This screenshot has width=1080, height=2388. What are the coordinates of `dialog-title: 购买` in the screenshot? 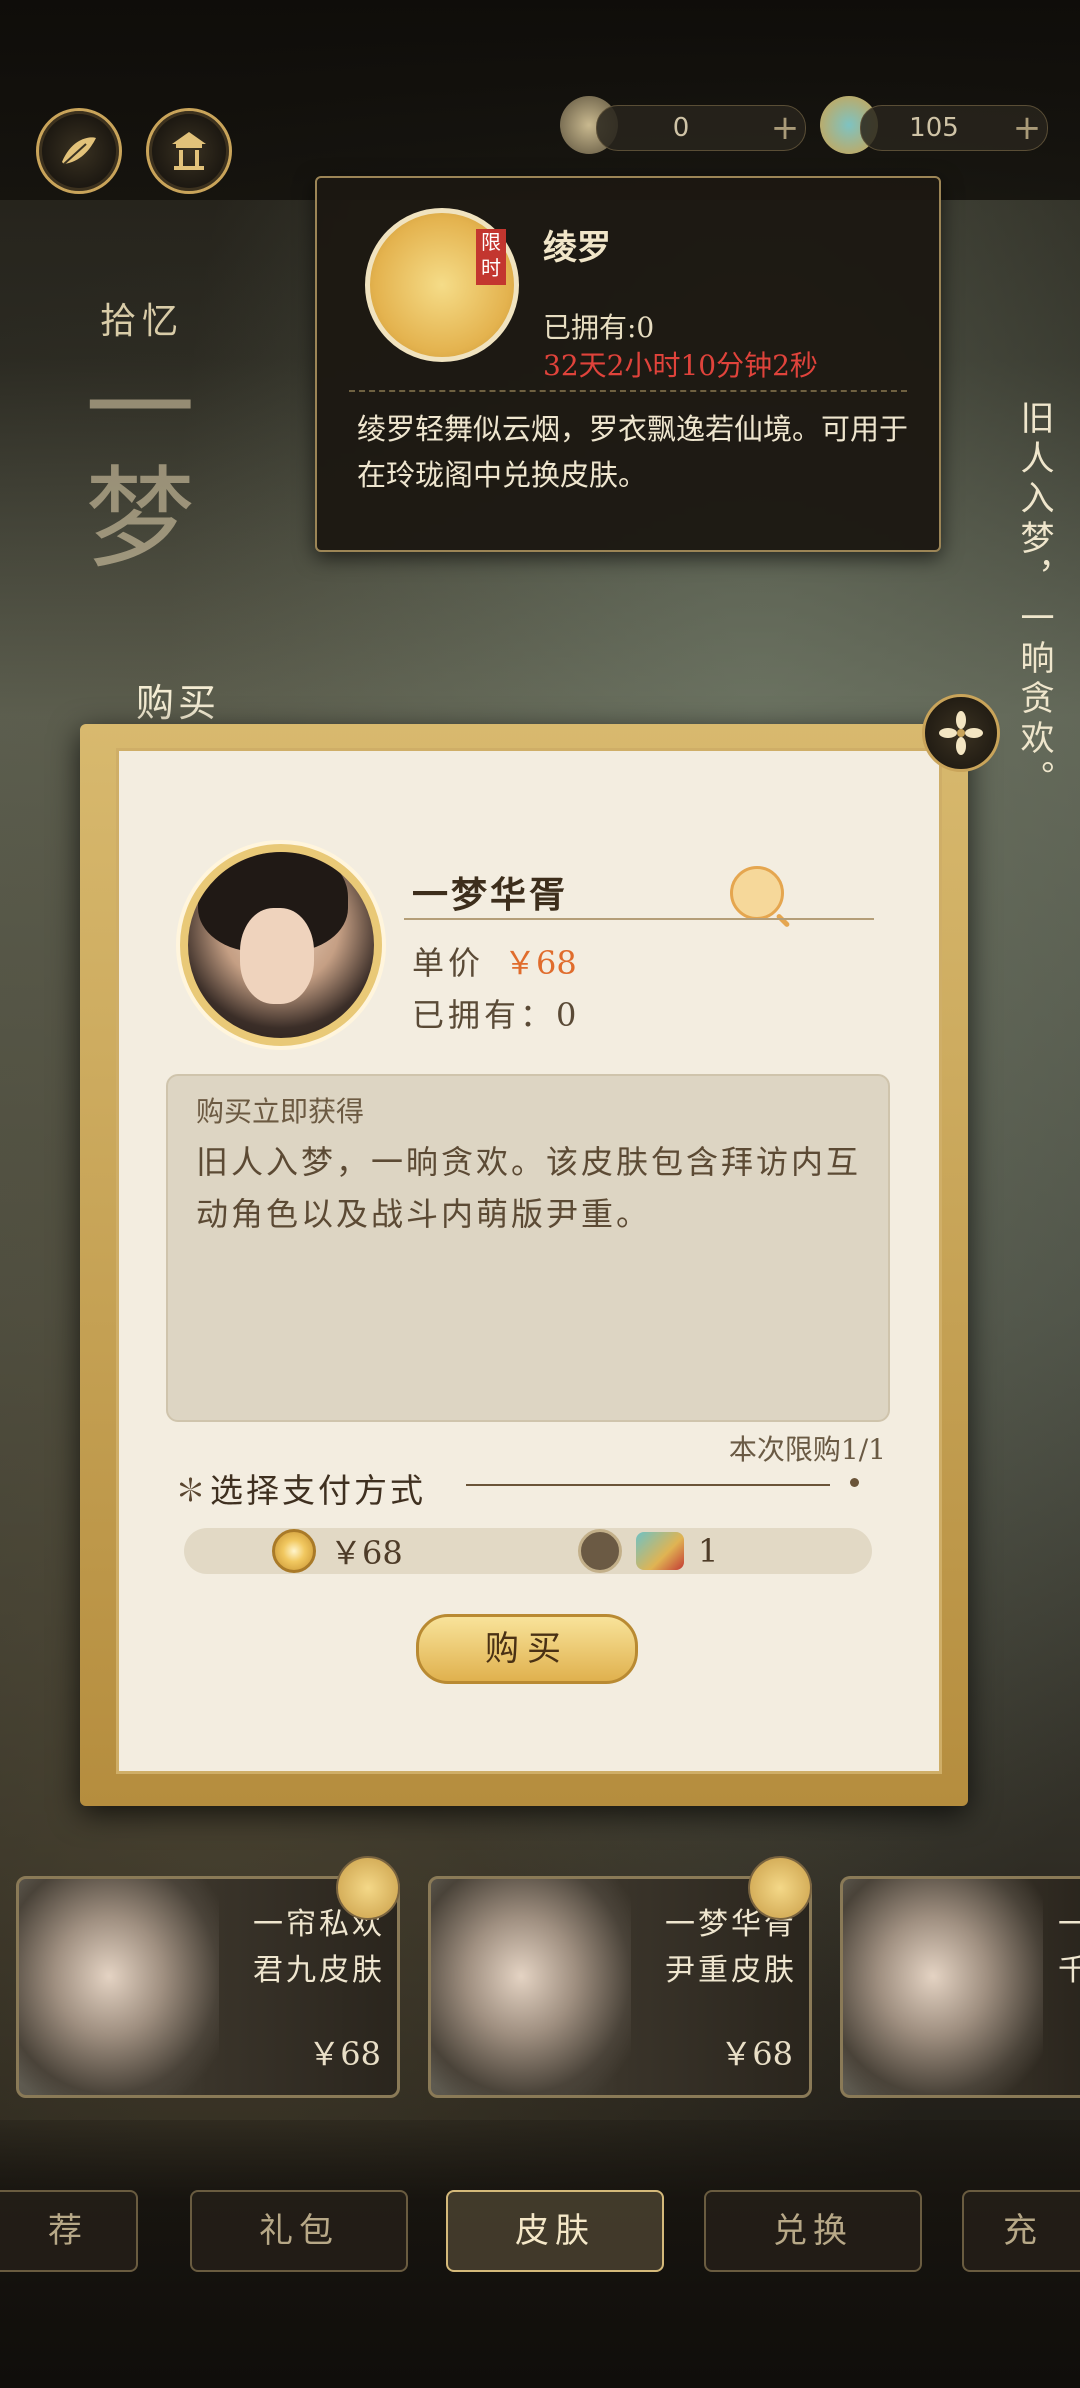 It's located at (178, 703).